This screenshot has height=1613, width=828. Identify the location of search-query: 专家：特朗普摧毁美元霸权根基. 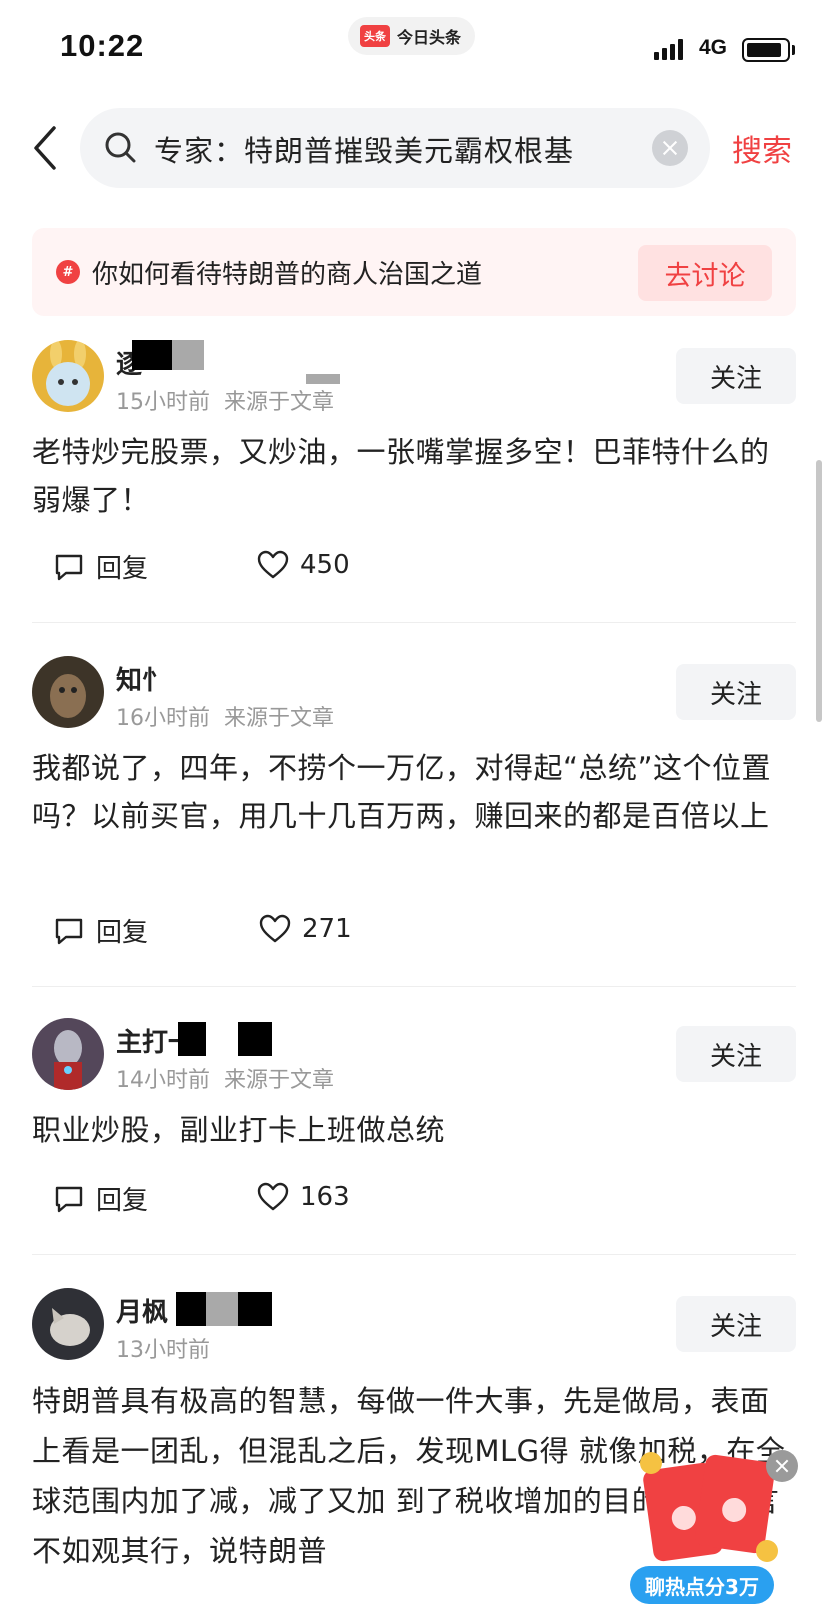
(364, 151).